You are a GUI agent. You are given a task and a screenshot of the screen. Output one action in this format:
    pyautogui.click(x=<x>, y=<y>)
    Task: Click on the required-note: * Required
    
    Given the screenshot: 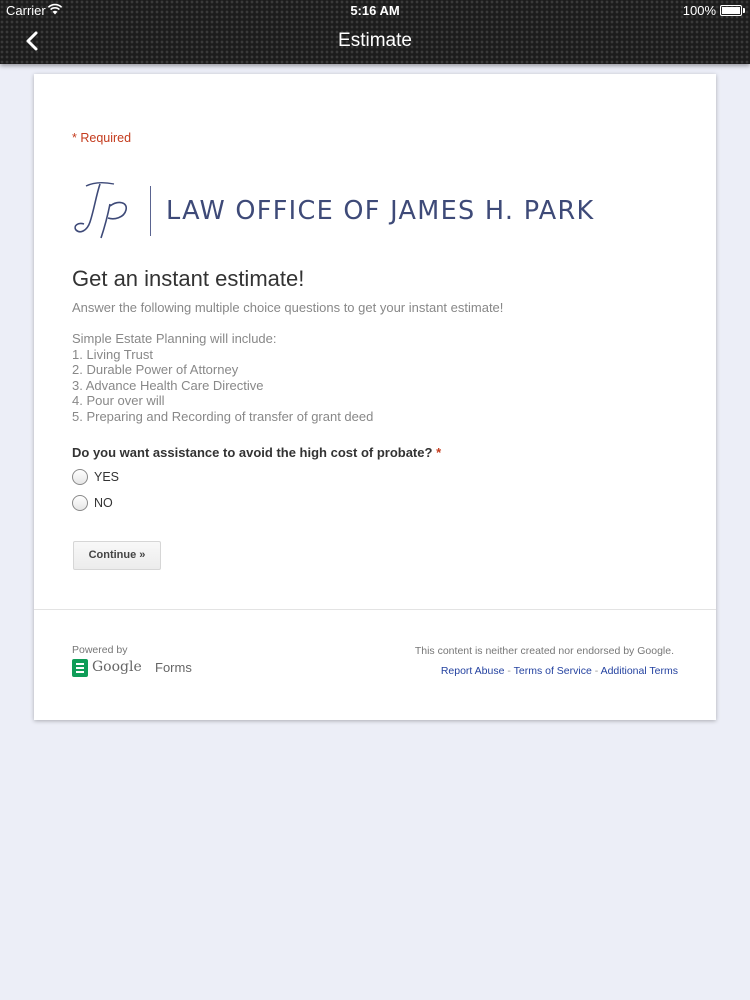 What is the action you would take?
    pyautogui.click(x=102, y=138)
    